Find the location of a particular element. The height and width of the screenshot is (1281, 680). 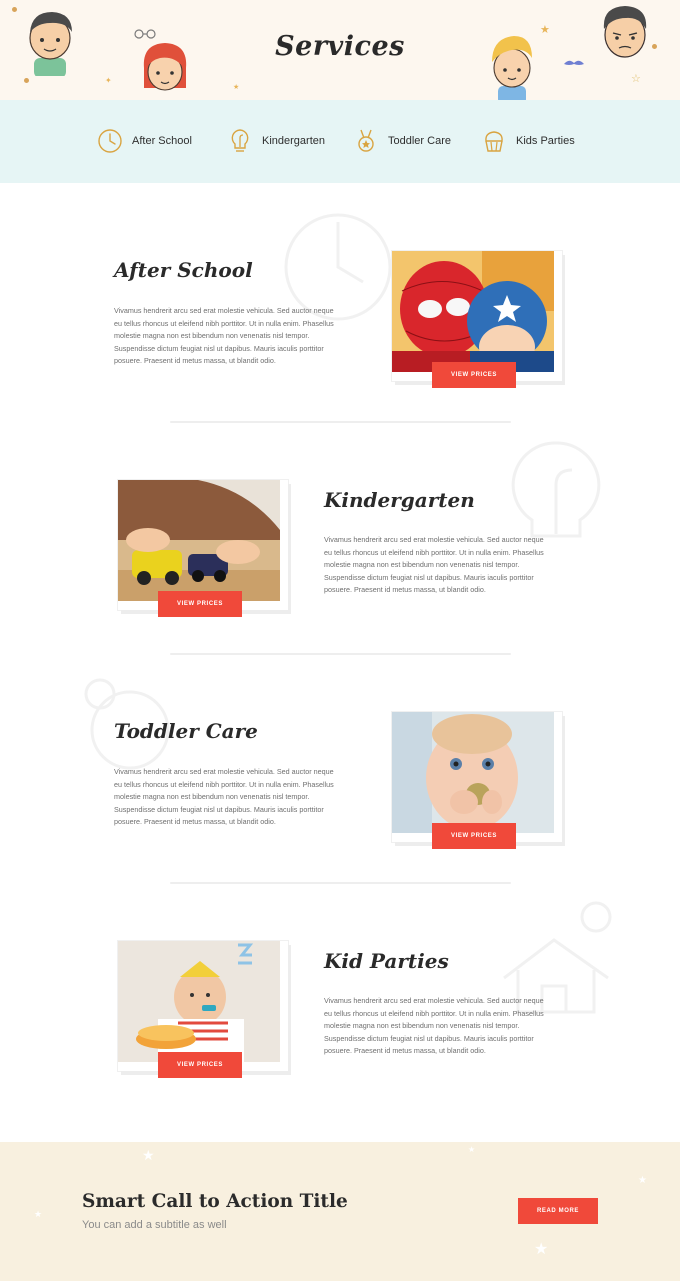

service-title: Kindergarten is located at coordinates (399, 500).